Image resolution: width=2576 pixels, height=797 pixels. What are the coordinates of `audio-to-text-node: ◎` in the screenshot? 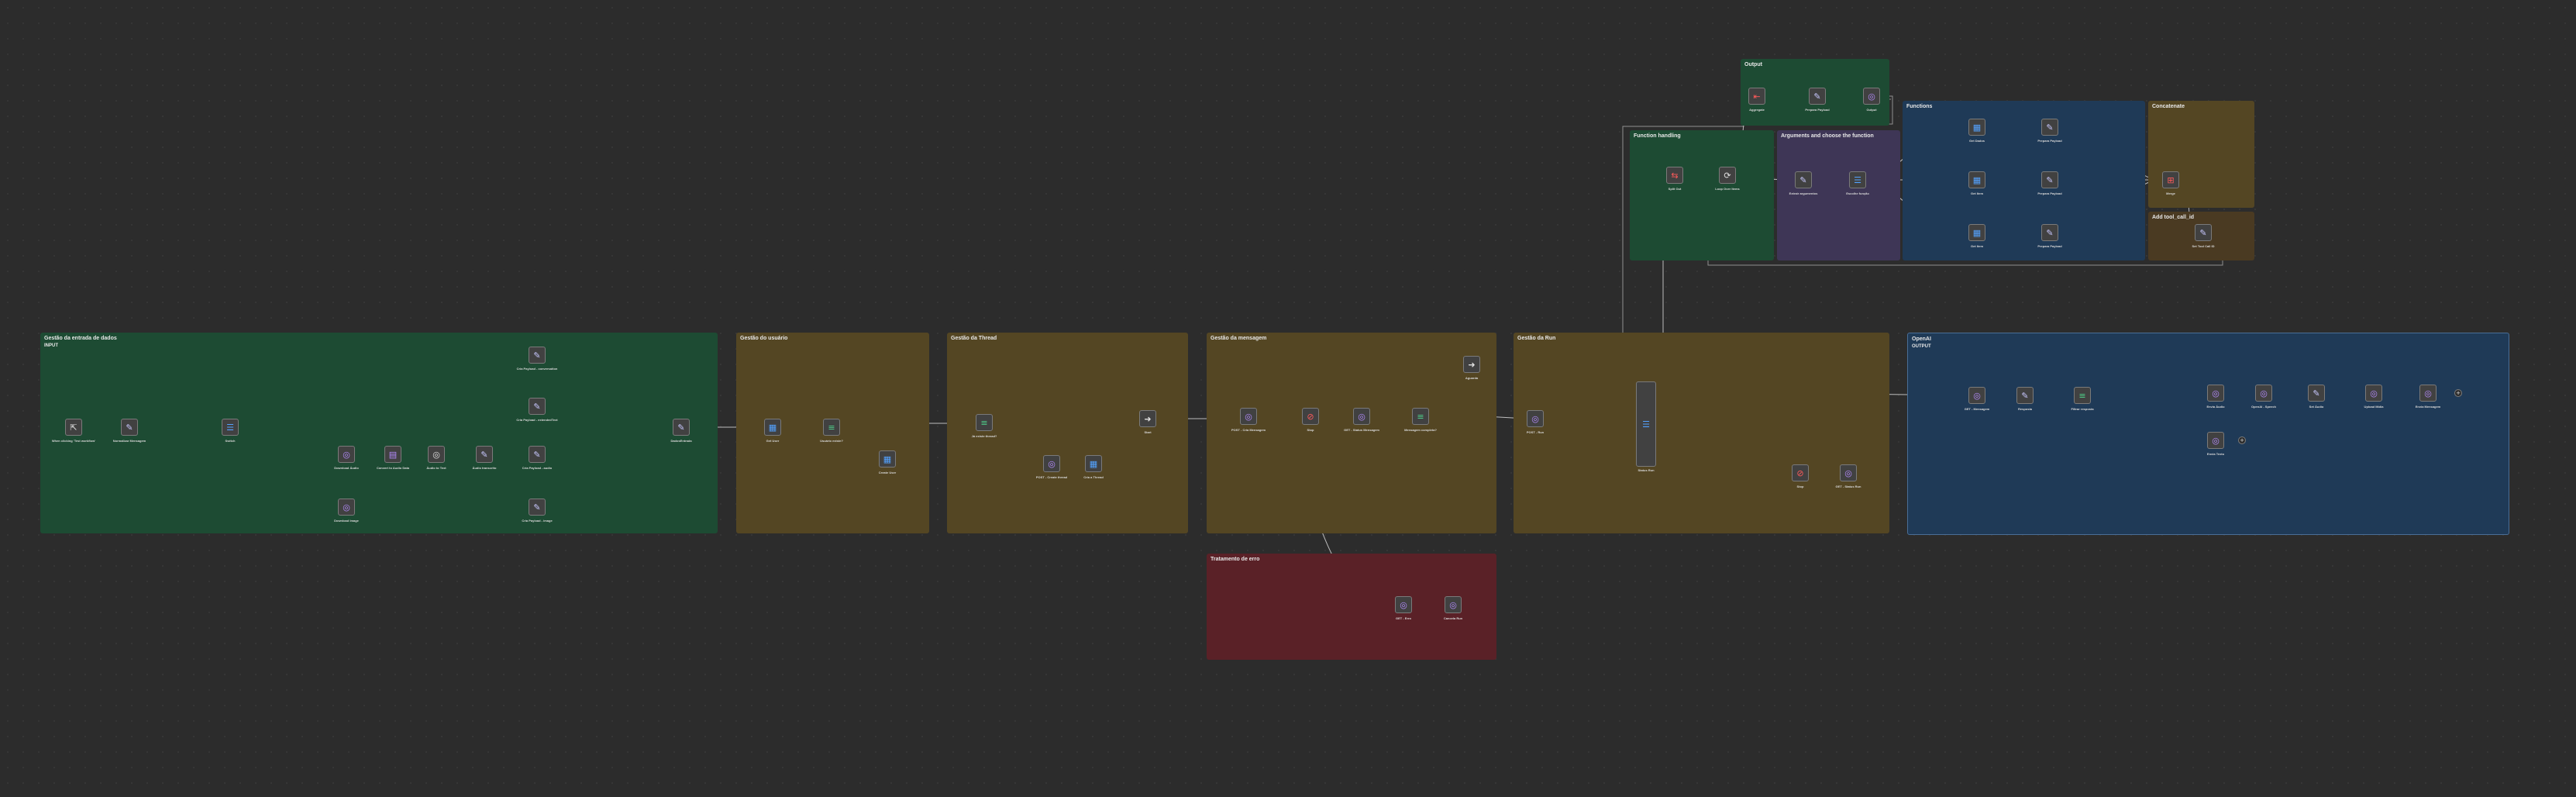 It's located at (436, 454).